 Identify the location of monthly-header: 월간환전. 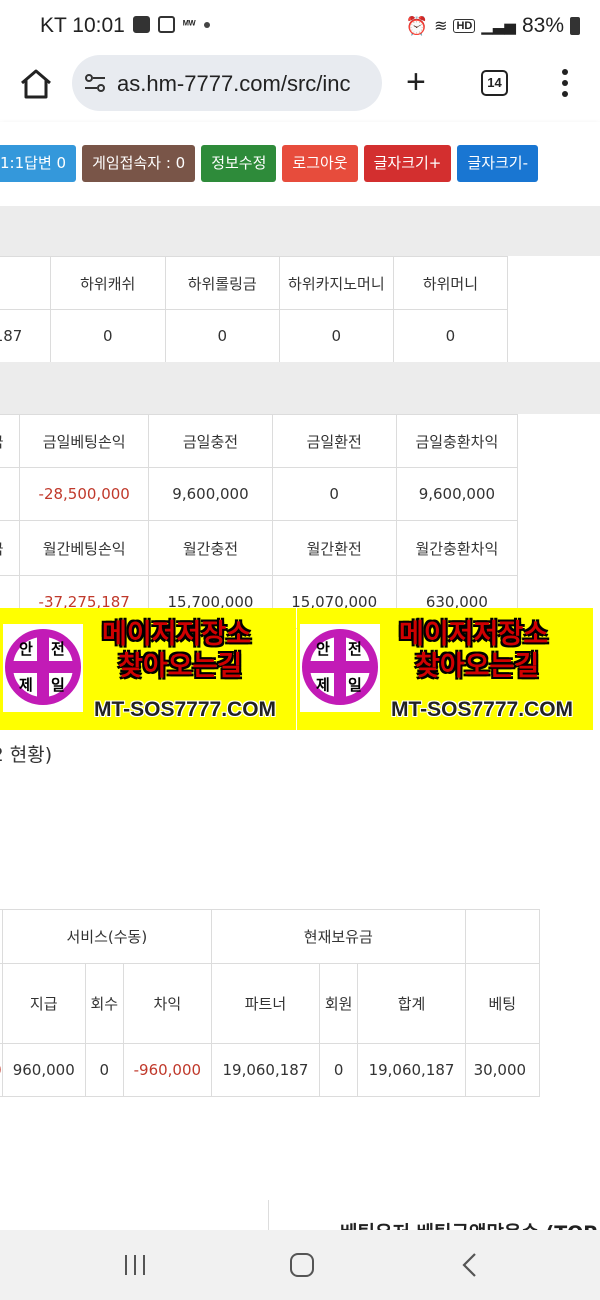
(334, 548).